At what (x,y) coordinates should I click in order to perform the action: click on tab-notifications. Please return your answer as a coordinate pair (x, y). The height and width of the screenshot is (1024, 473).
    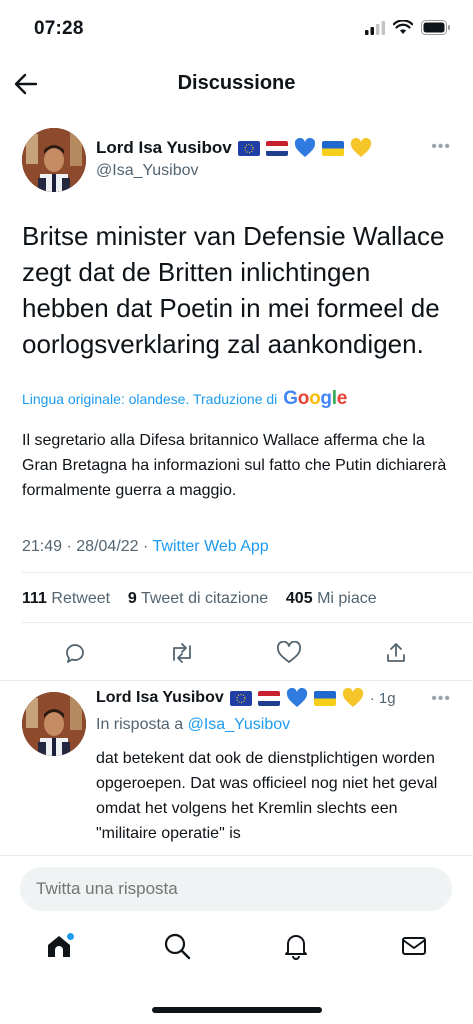
    Looking at the image, I should click on (296, 946).